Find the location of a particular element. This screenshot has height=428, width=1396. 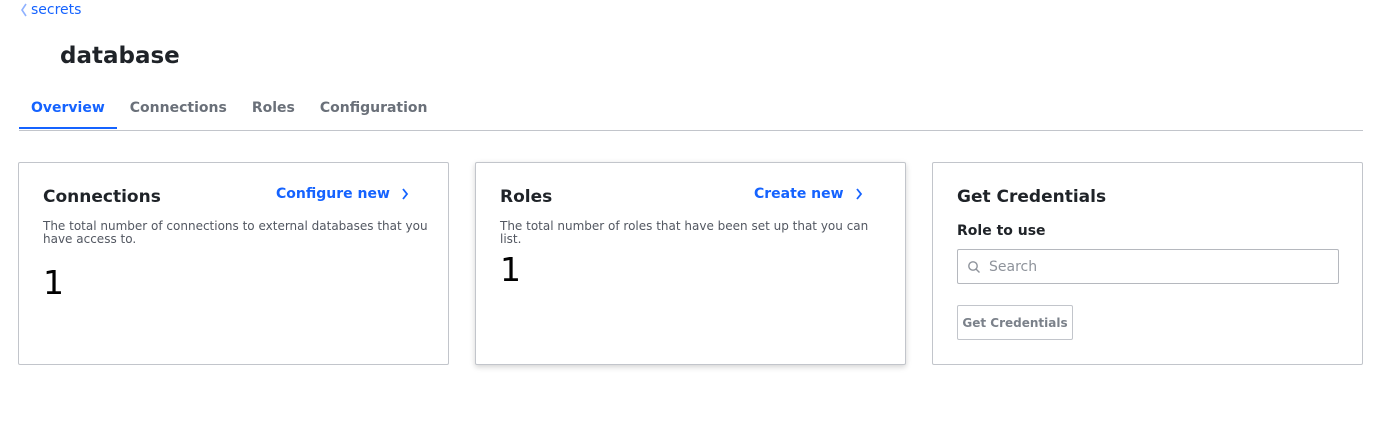

role-search-box is located at coordinates (1148, 266).